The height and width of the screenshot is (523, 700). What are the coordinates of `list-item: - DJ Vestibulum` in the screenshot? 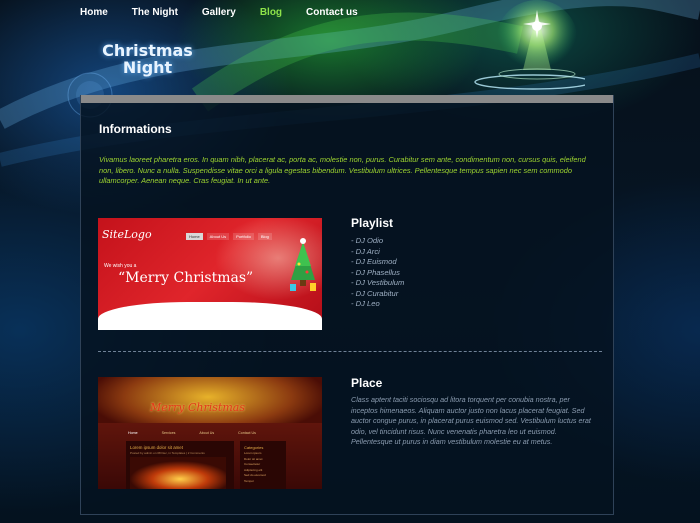 It's located at (378, 282).